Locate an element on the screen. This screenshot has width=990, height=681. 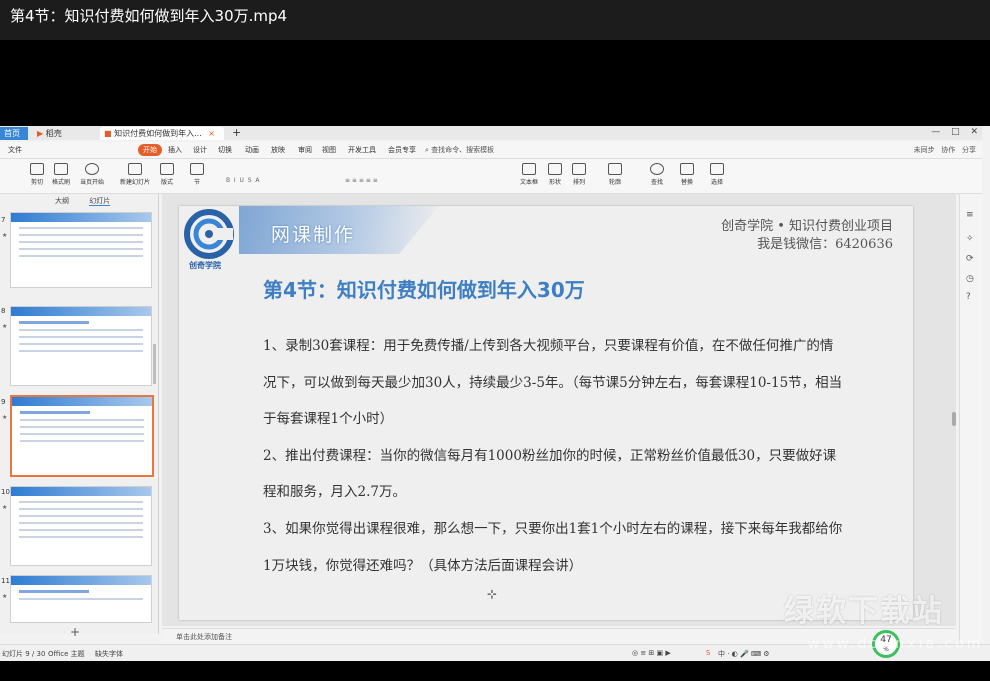
layout-button: 版式 is located at coordinates (167, 174).